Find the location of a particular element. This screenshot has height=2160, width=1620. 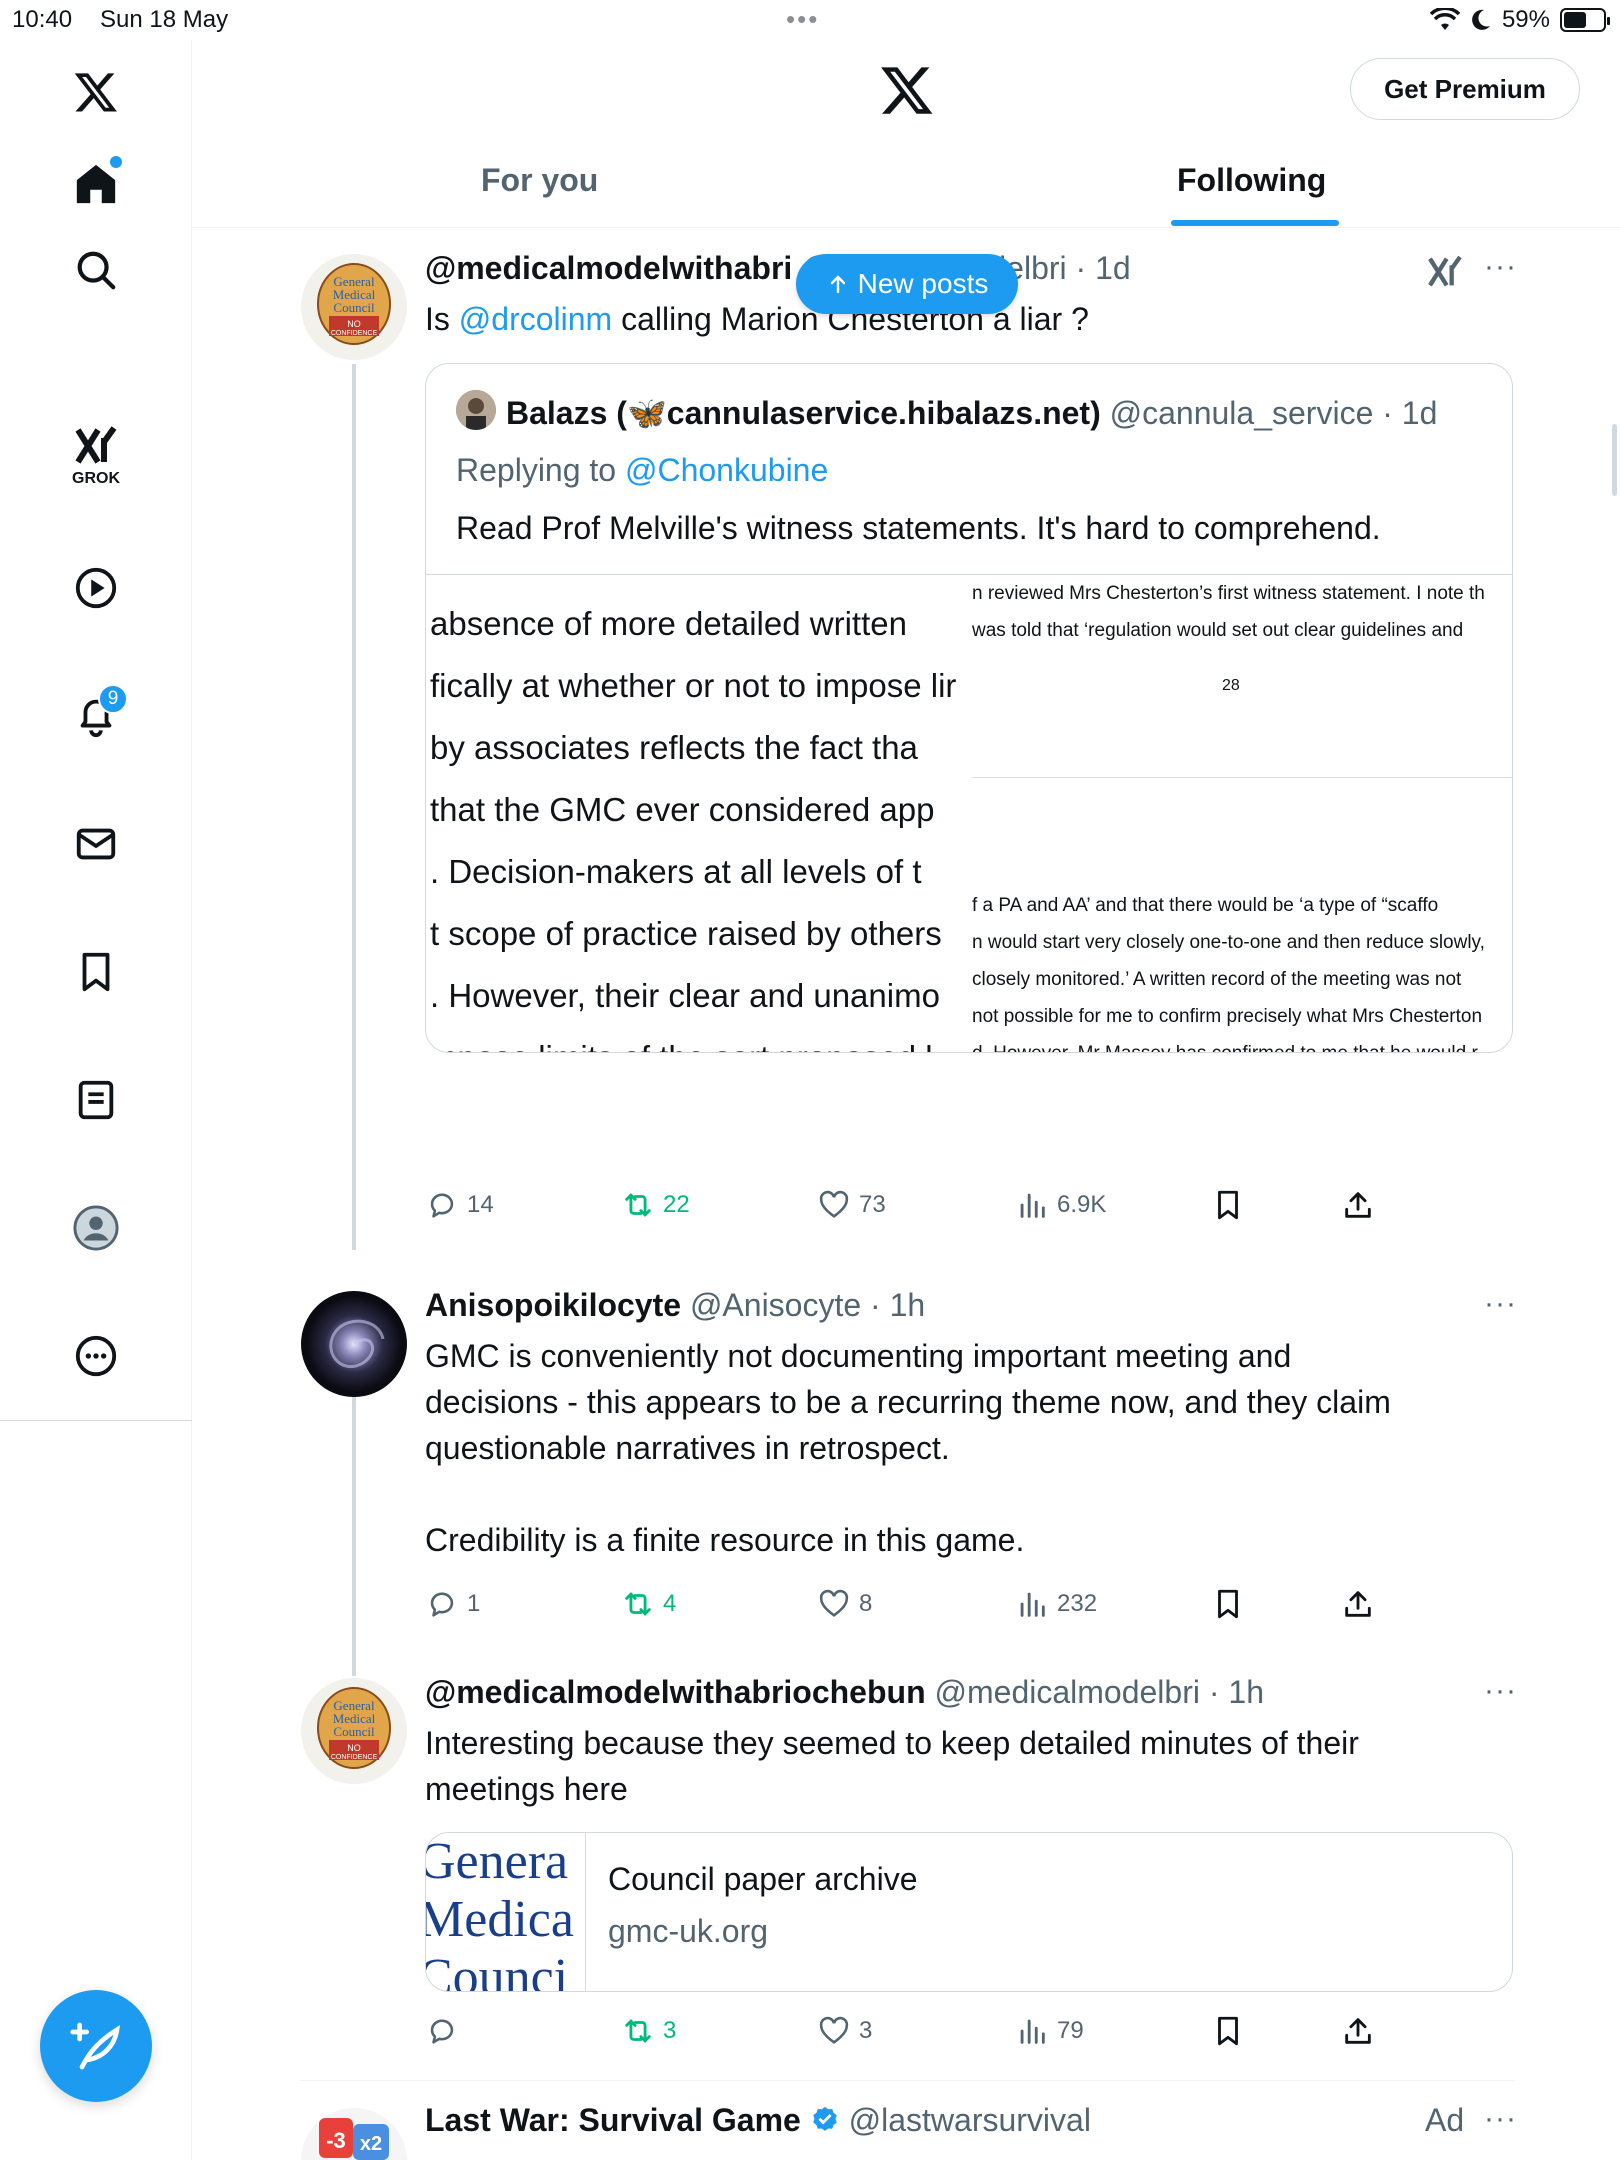

views-button: 79 is located at coordinates (1049, 2031).